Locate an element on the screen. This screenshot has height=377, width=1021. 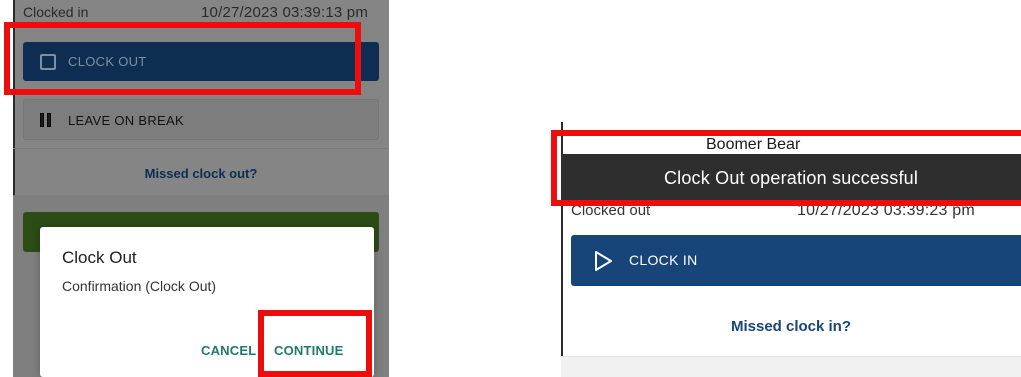
leave-on-break-label: LEAVE ON BREAK is located at coordinates (126, 120).